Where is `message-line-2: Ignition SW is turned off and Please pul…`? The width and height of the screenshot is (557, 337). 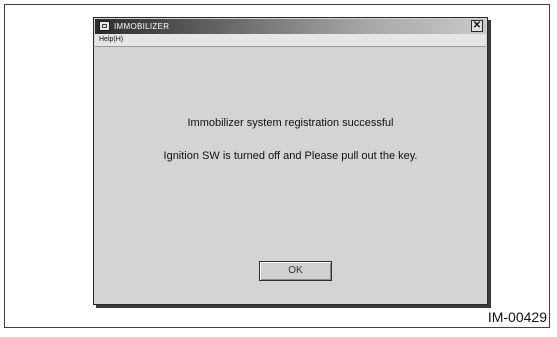 message-line-2: Ignition SW is turned off and Please pul… is located at coordinates (290, 156).